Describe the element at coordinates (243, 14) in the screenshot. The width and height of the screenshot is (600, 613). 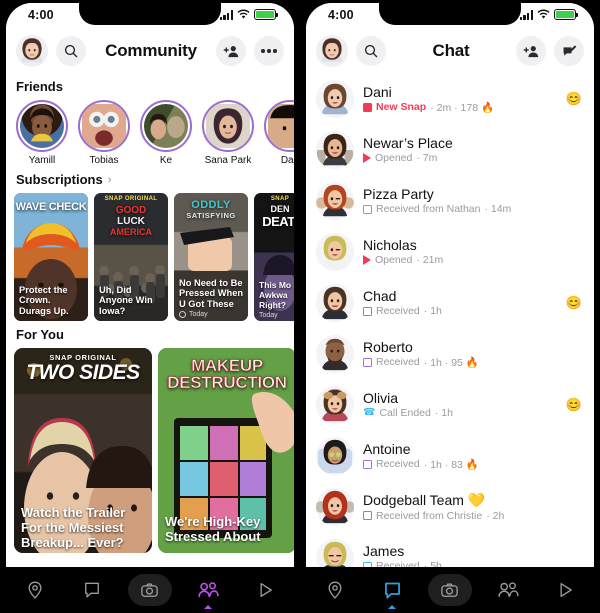
I see `wifi-icon` at that location.